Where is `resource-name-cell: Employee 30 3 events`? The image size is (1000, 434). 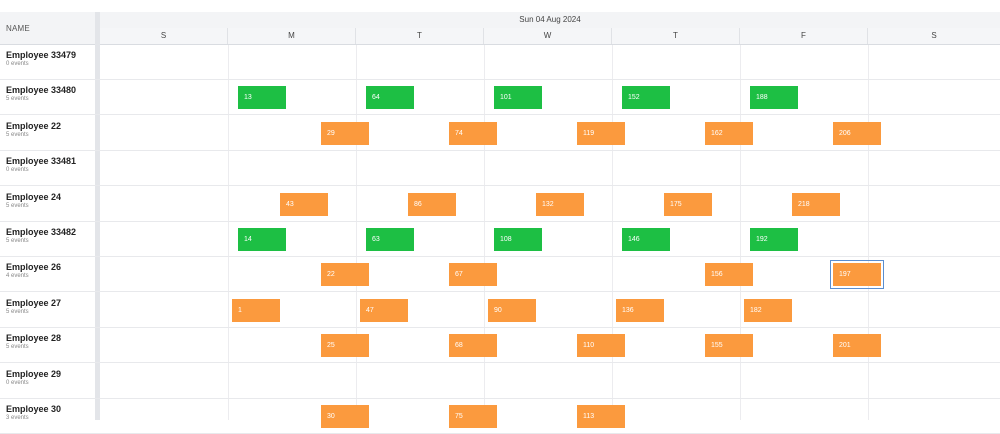
resource-name-cell: Employee 30 3 events is located at coordinates (50, 412).